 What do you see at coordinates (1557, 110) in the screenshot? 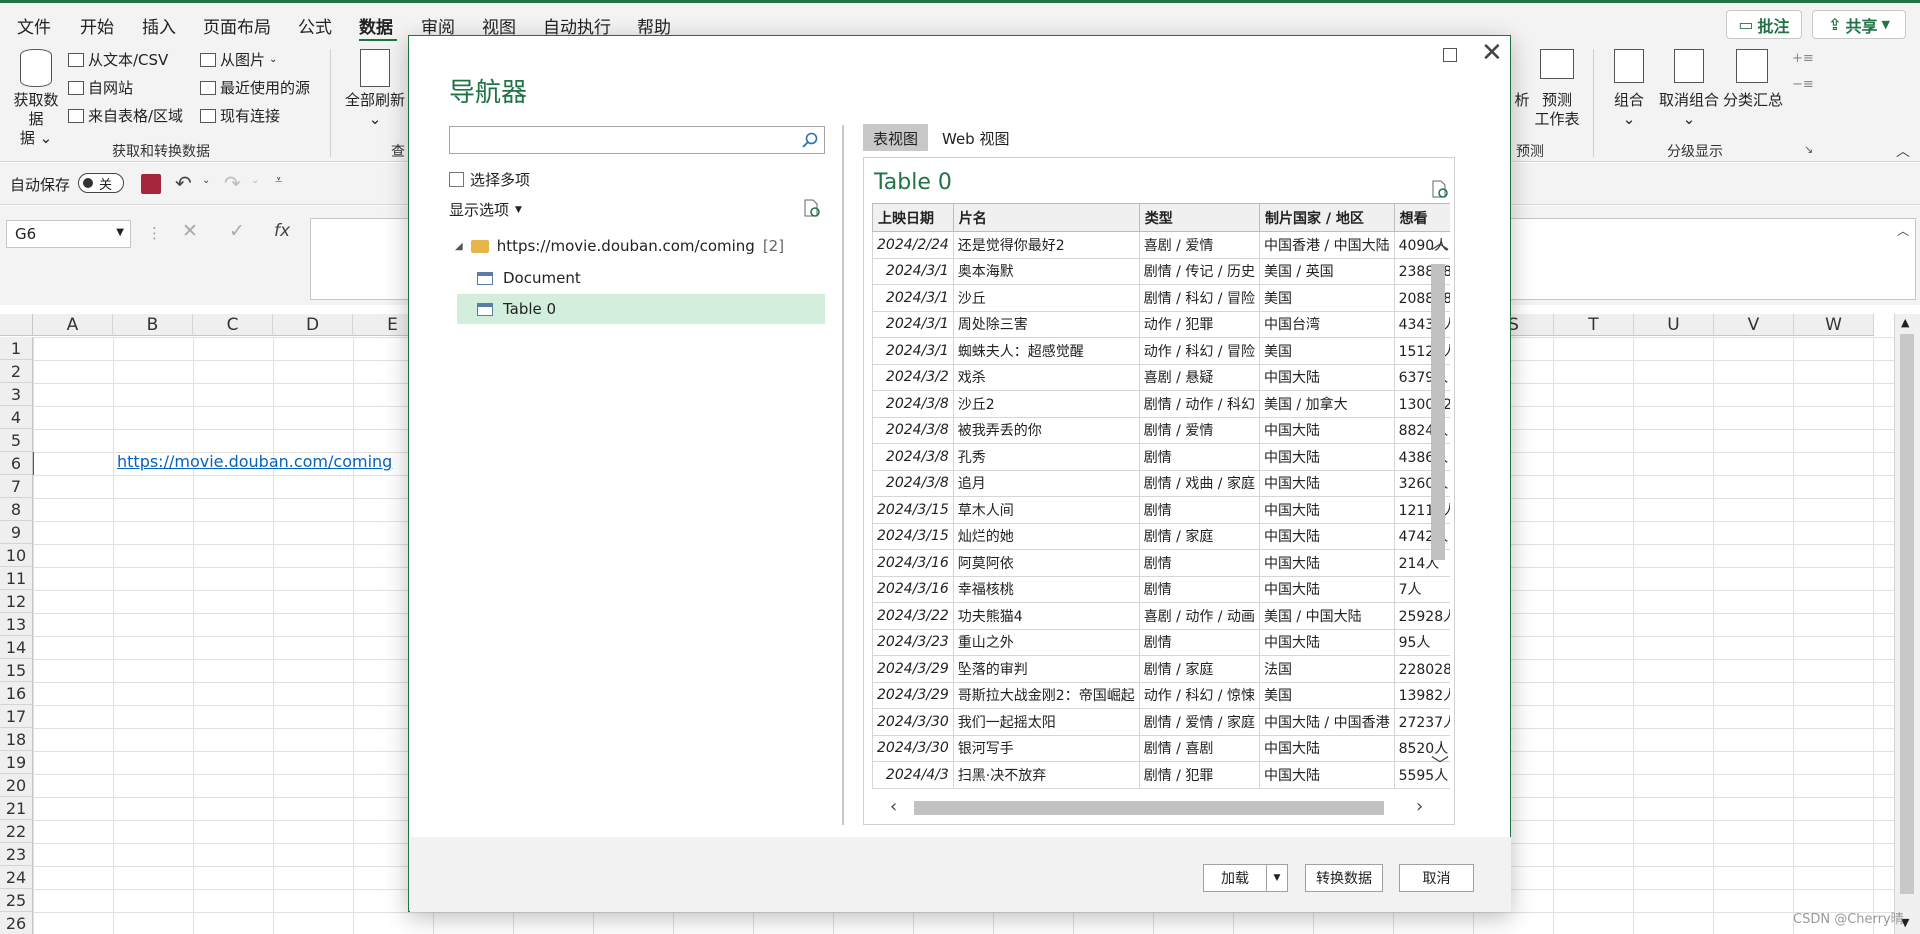
I see `forecast-sheet-button: 预测 工作表` at bounding box center [1557, 110].